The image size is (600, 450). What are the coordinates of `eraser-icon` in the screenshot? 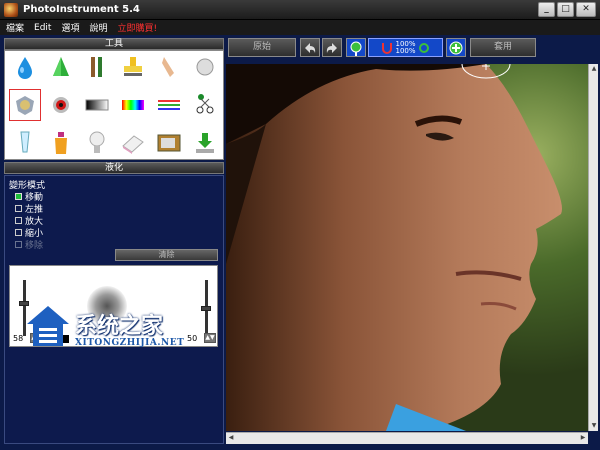 It's located at (133, 143).